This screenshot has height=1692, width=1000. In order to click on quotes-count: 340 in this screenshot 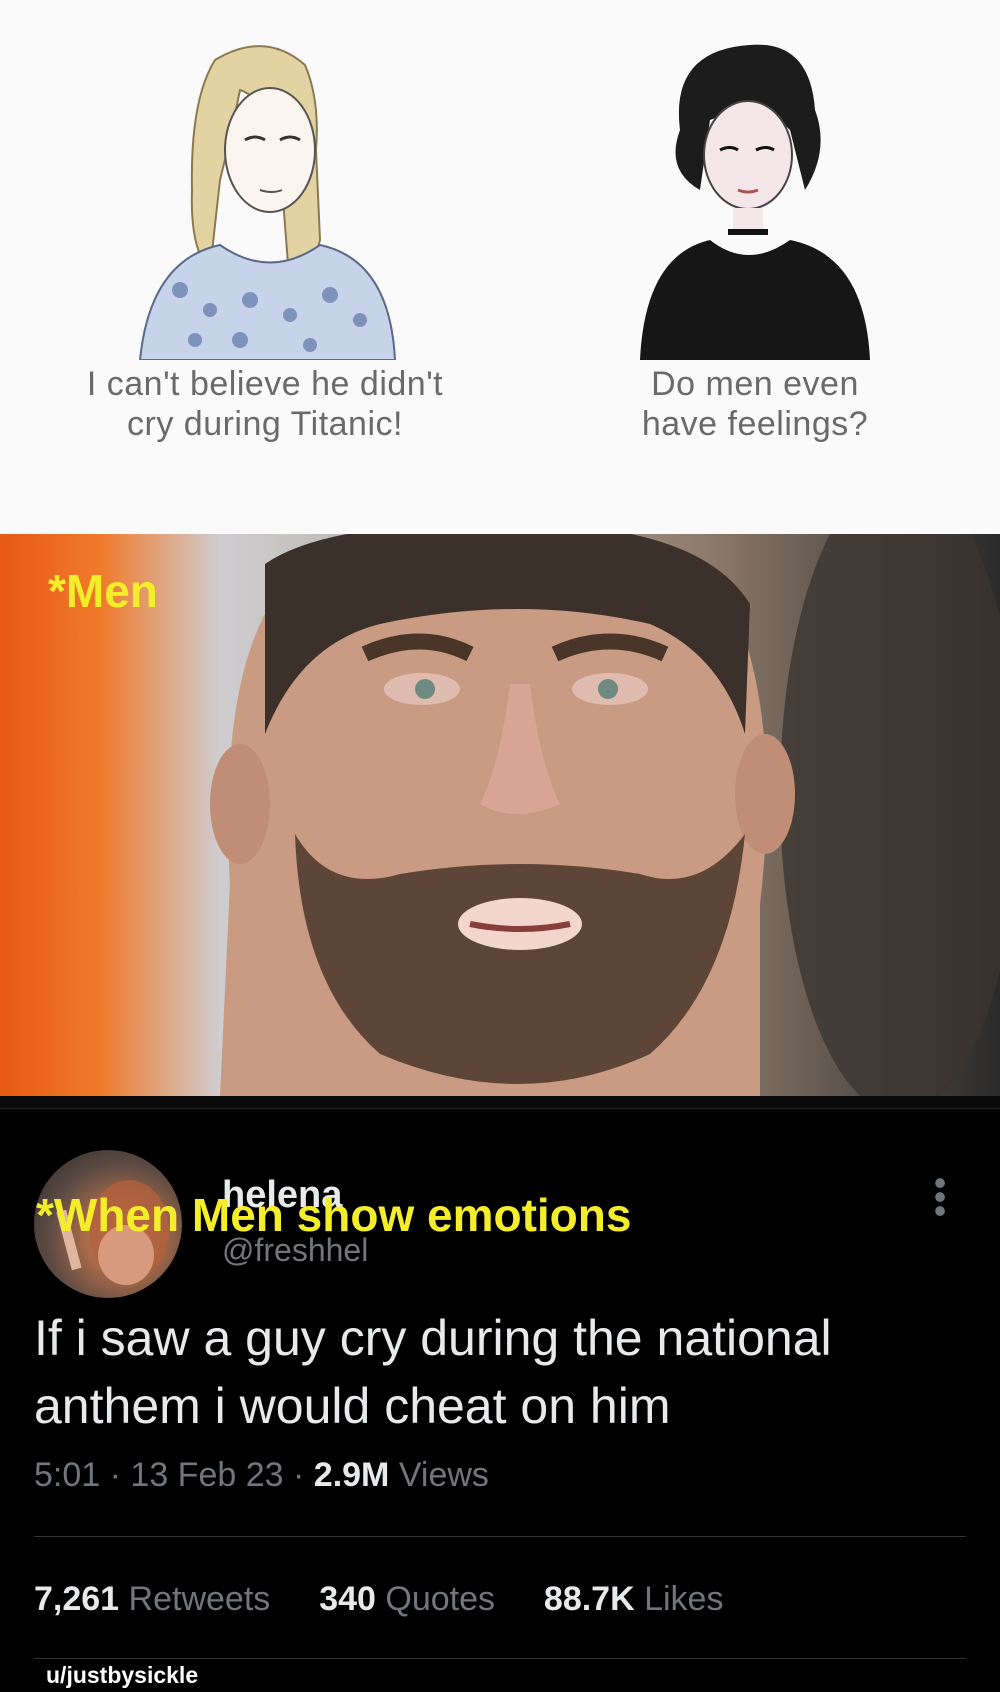, I will do `click(347, 1599)`.